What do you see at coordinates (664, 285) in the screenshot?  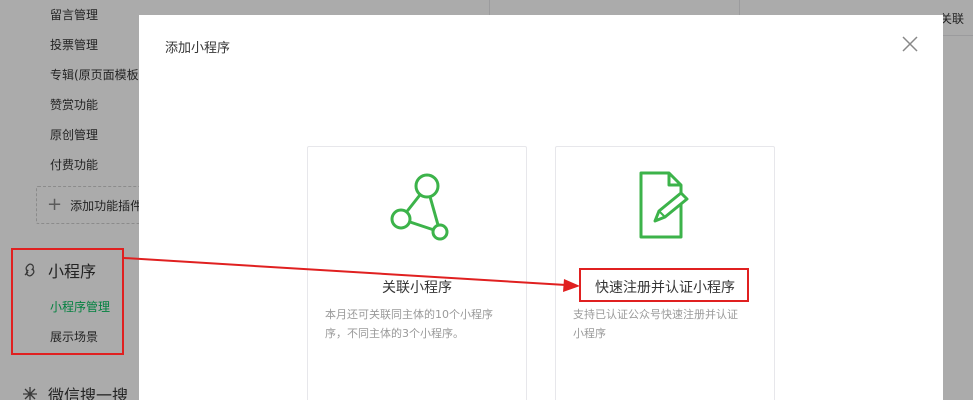 I see `annotation-box-register-label` at bounding box center [664, 285].